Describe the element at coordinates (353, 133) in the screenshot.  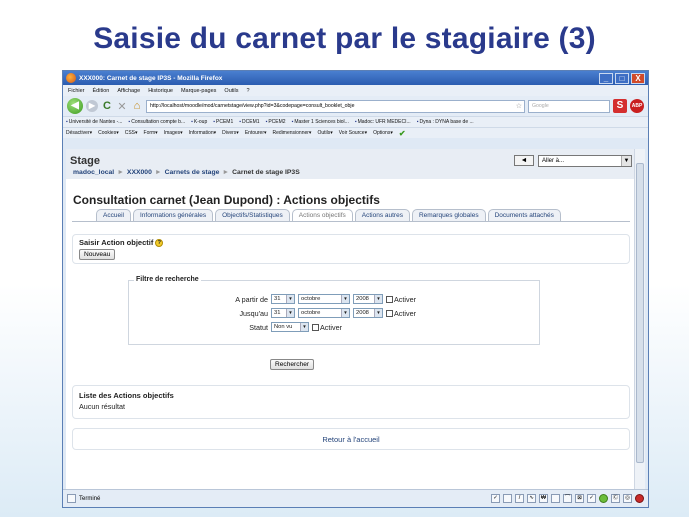
I see `webdev-item: Voir Source▾` at that location.